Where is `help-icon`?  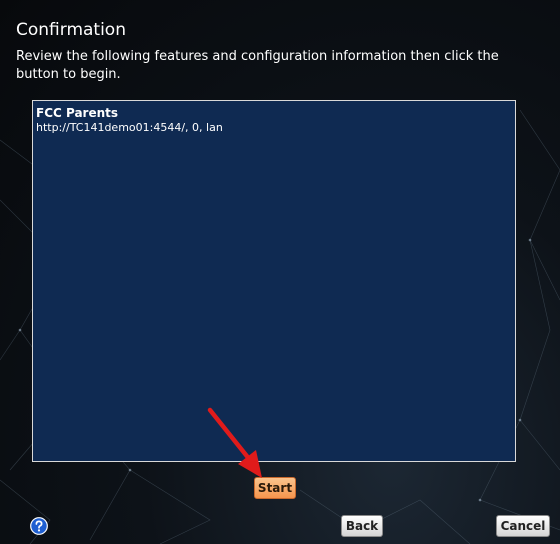 help-icon is located at coordinates (39, 526).